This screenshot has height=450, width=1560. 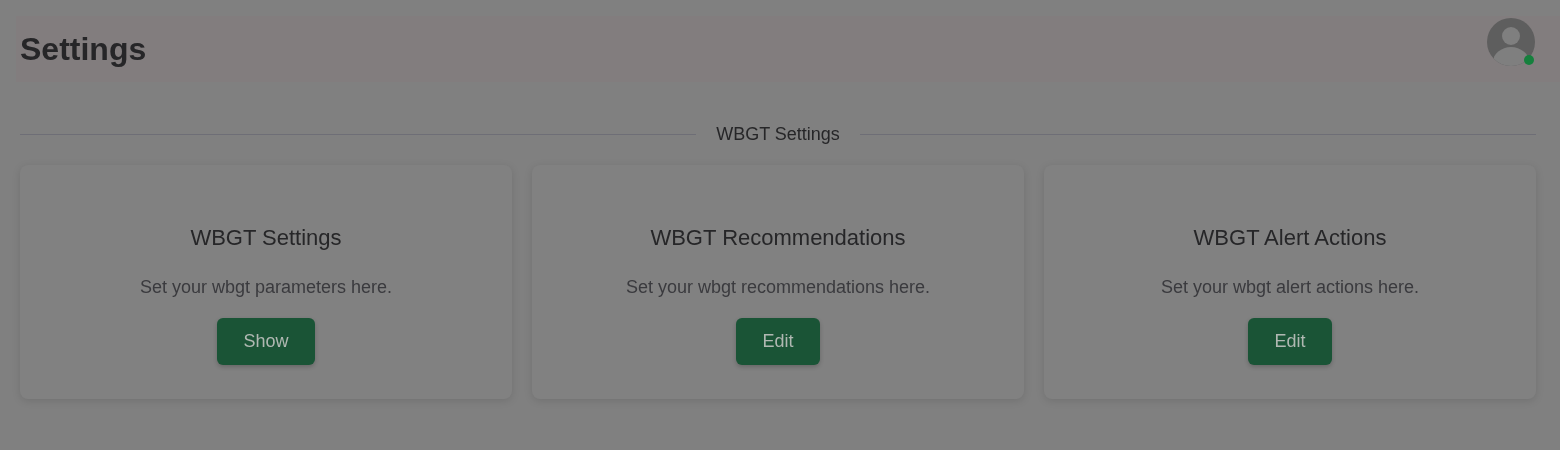 I want to click on avatar-icon, so click(x=1511, y=42).